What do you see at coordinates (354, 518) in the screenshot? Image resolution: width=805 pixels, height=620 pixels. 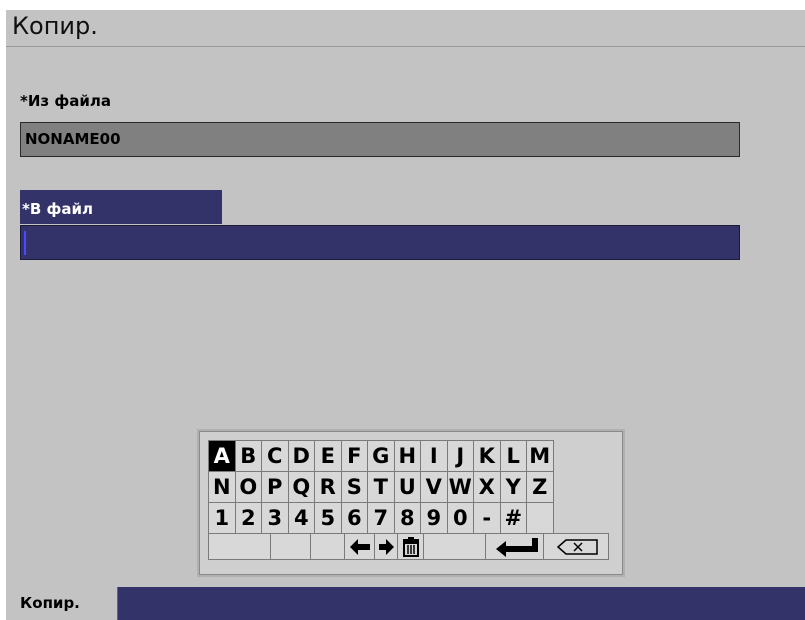 I see `key-6: 6` at bounding box center [354, 518].